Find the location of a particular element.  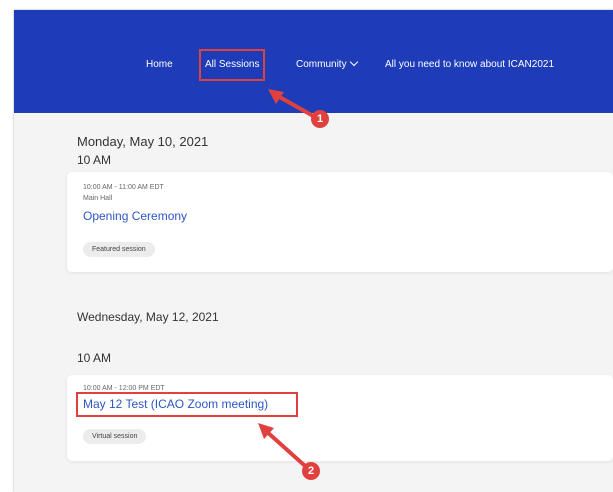

step-2-badge: 2 is located at coordinates (311, 471).